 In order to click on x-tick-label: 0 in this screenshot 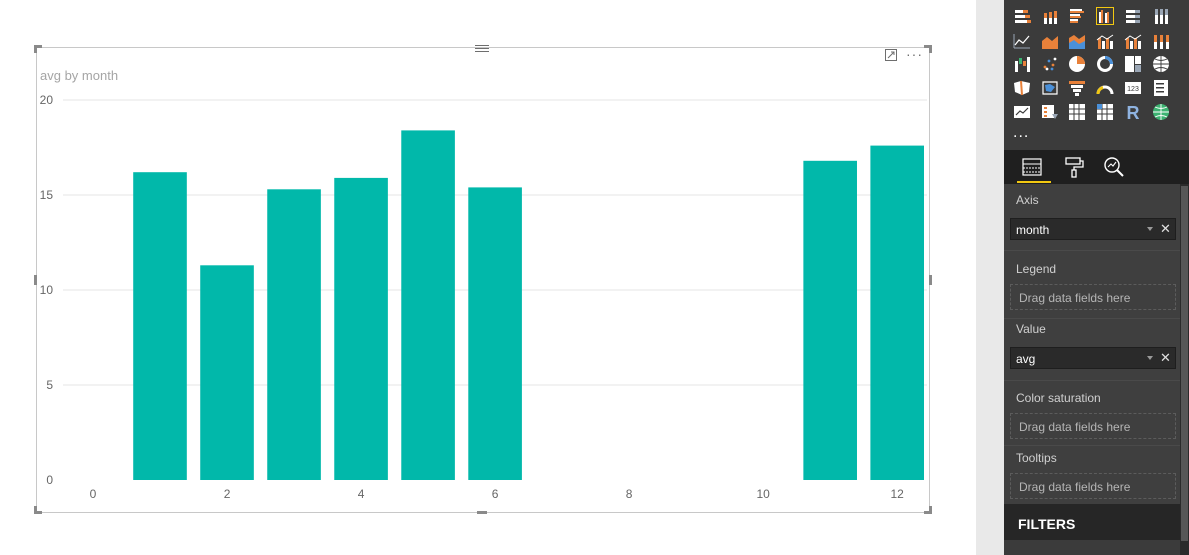, I will do `click(93, 494)`.